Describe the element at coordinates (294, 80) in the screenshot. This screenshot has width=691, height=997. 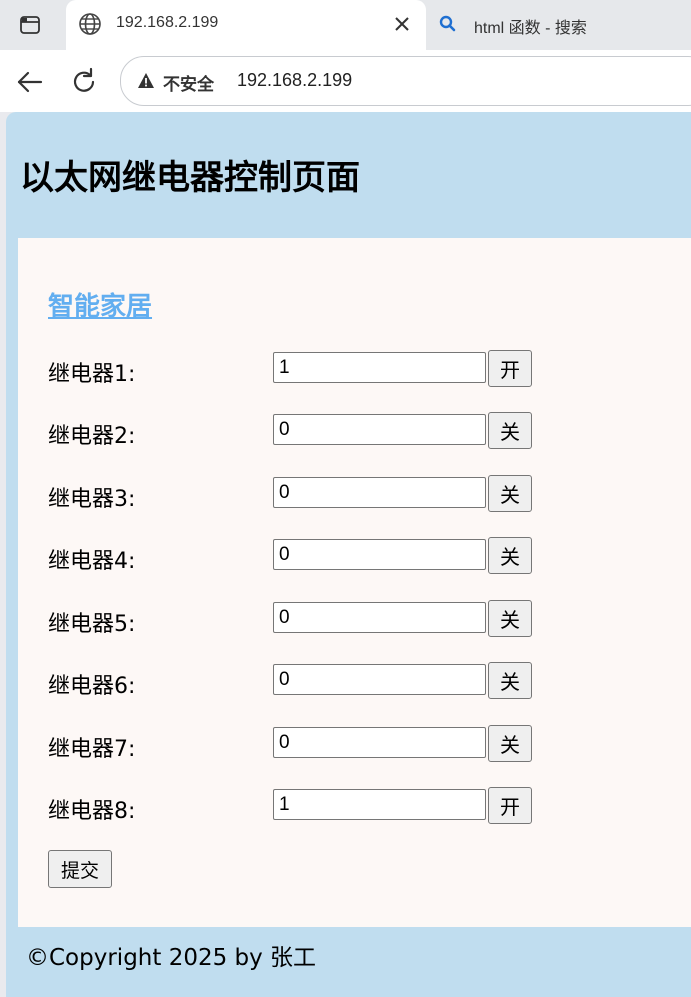
I see `url-text: 192.168.2.199` at that location.